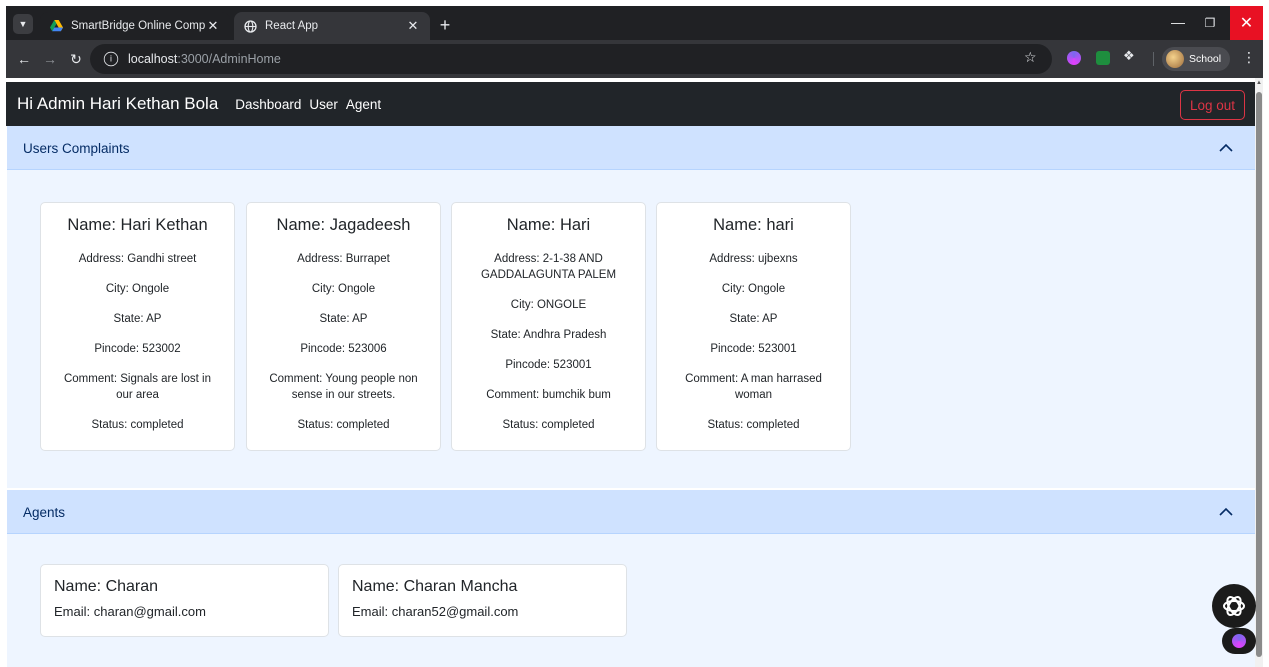 Image resolution: width=1269 pixels, height=667 pixels. I want to click on nav-link-dashboard: Dashboard, so click(268, 104).